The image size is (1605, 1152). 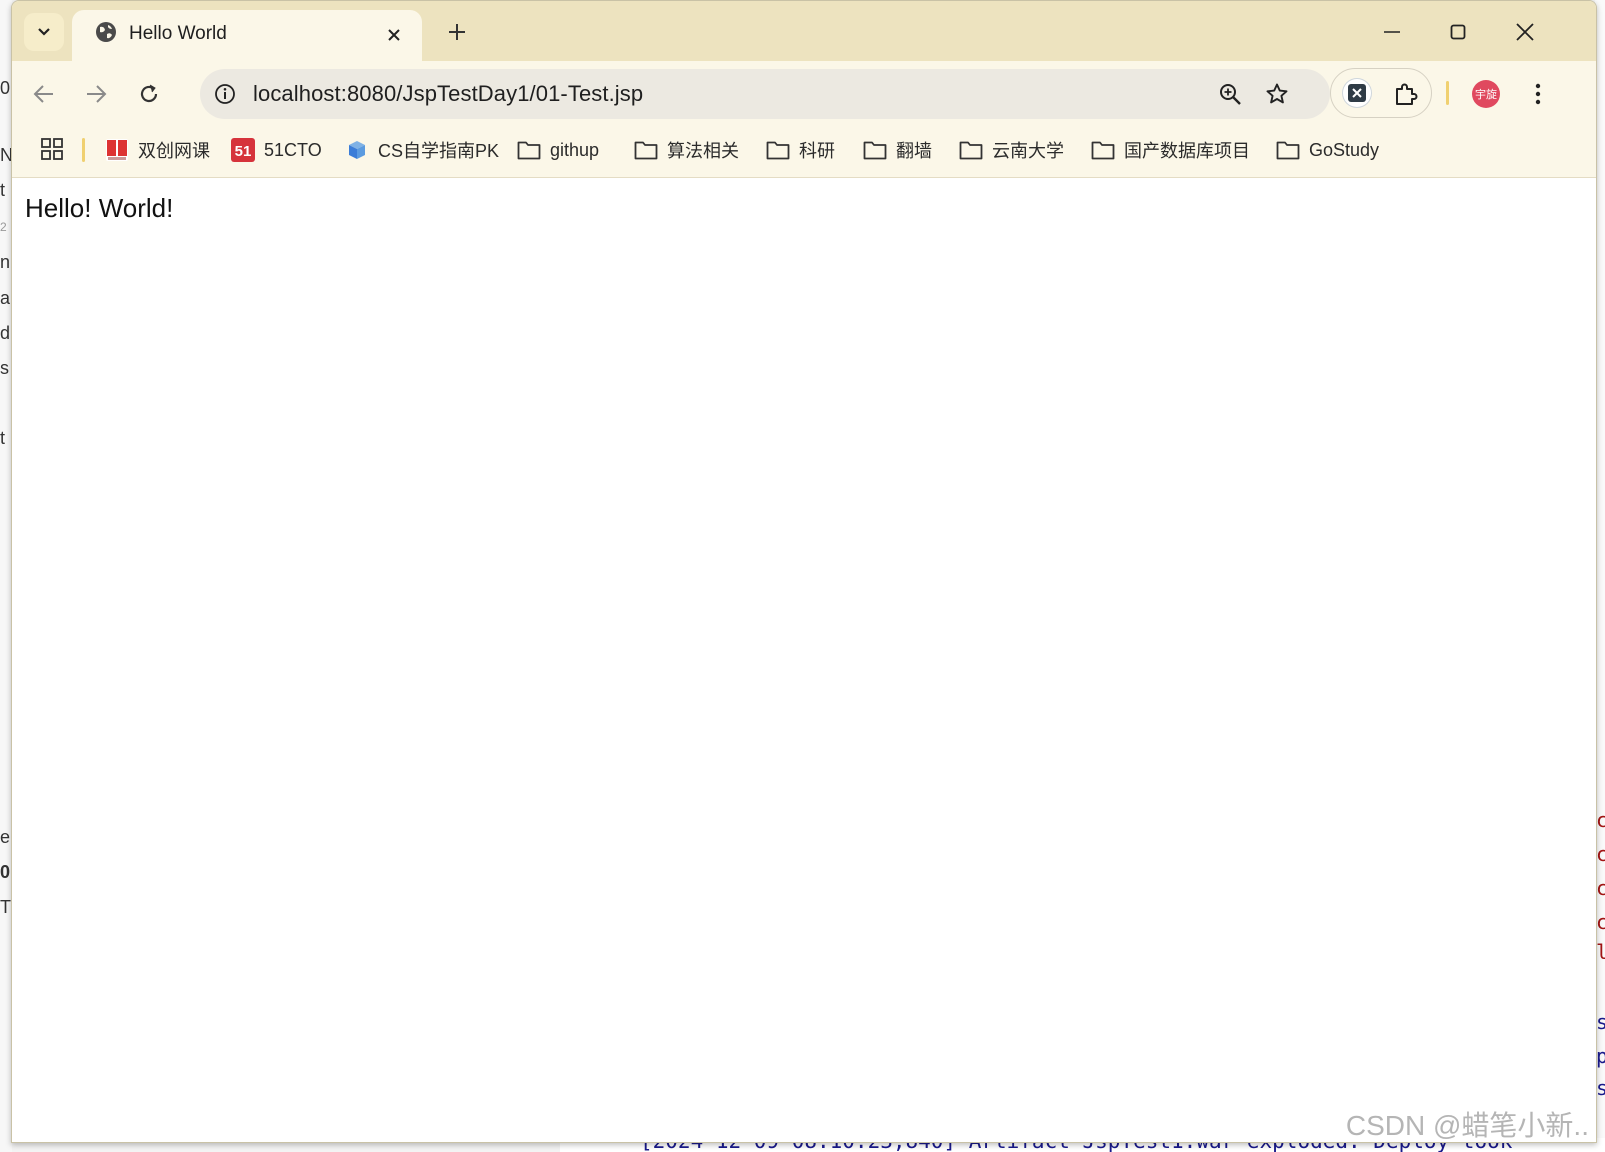 I want to click on bookmark-label: 云南大学, so click(x=1028, y=151).